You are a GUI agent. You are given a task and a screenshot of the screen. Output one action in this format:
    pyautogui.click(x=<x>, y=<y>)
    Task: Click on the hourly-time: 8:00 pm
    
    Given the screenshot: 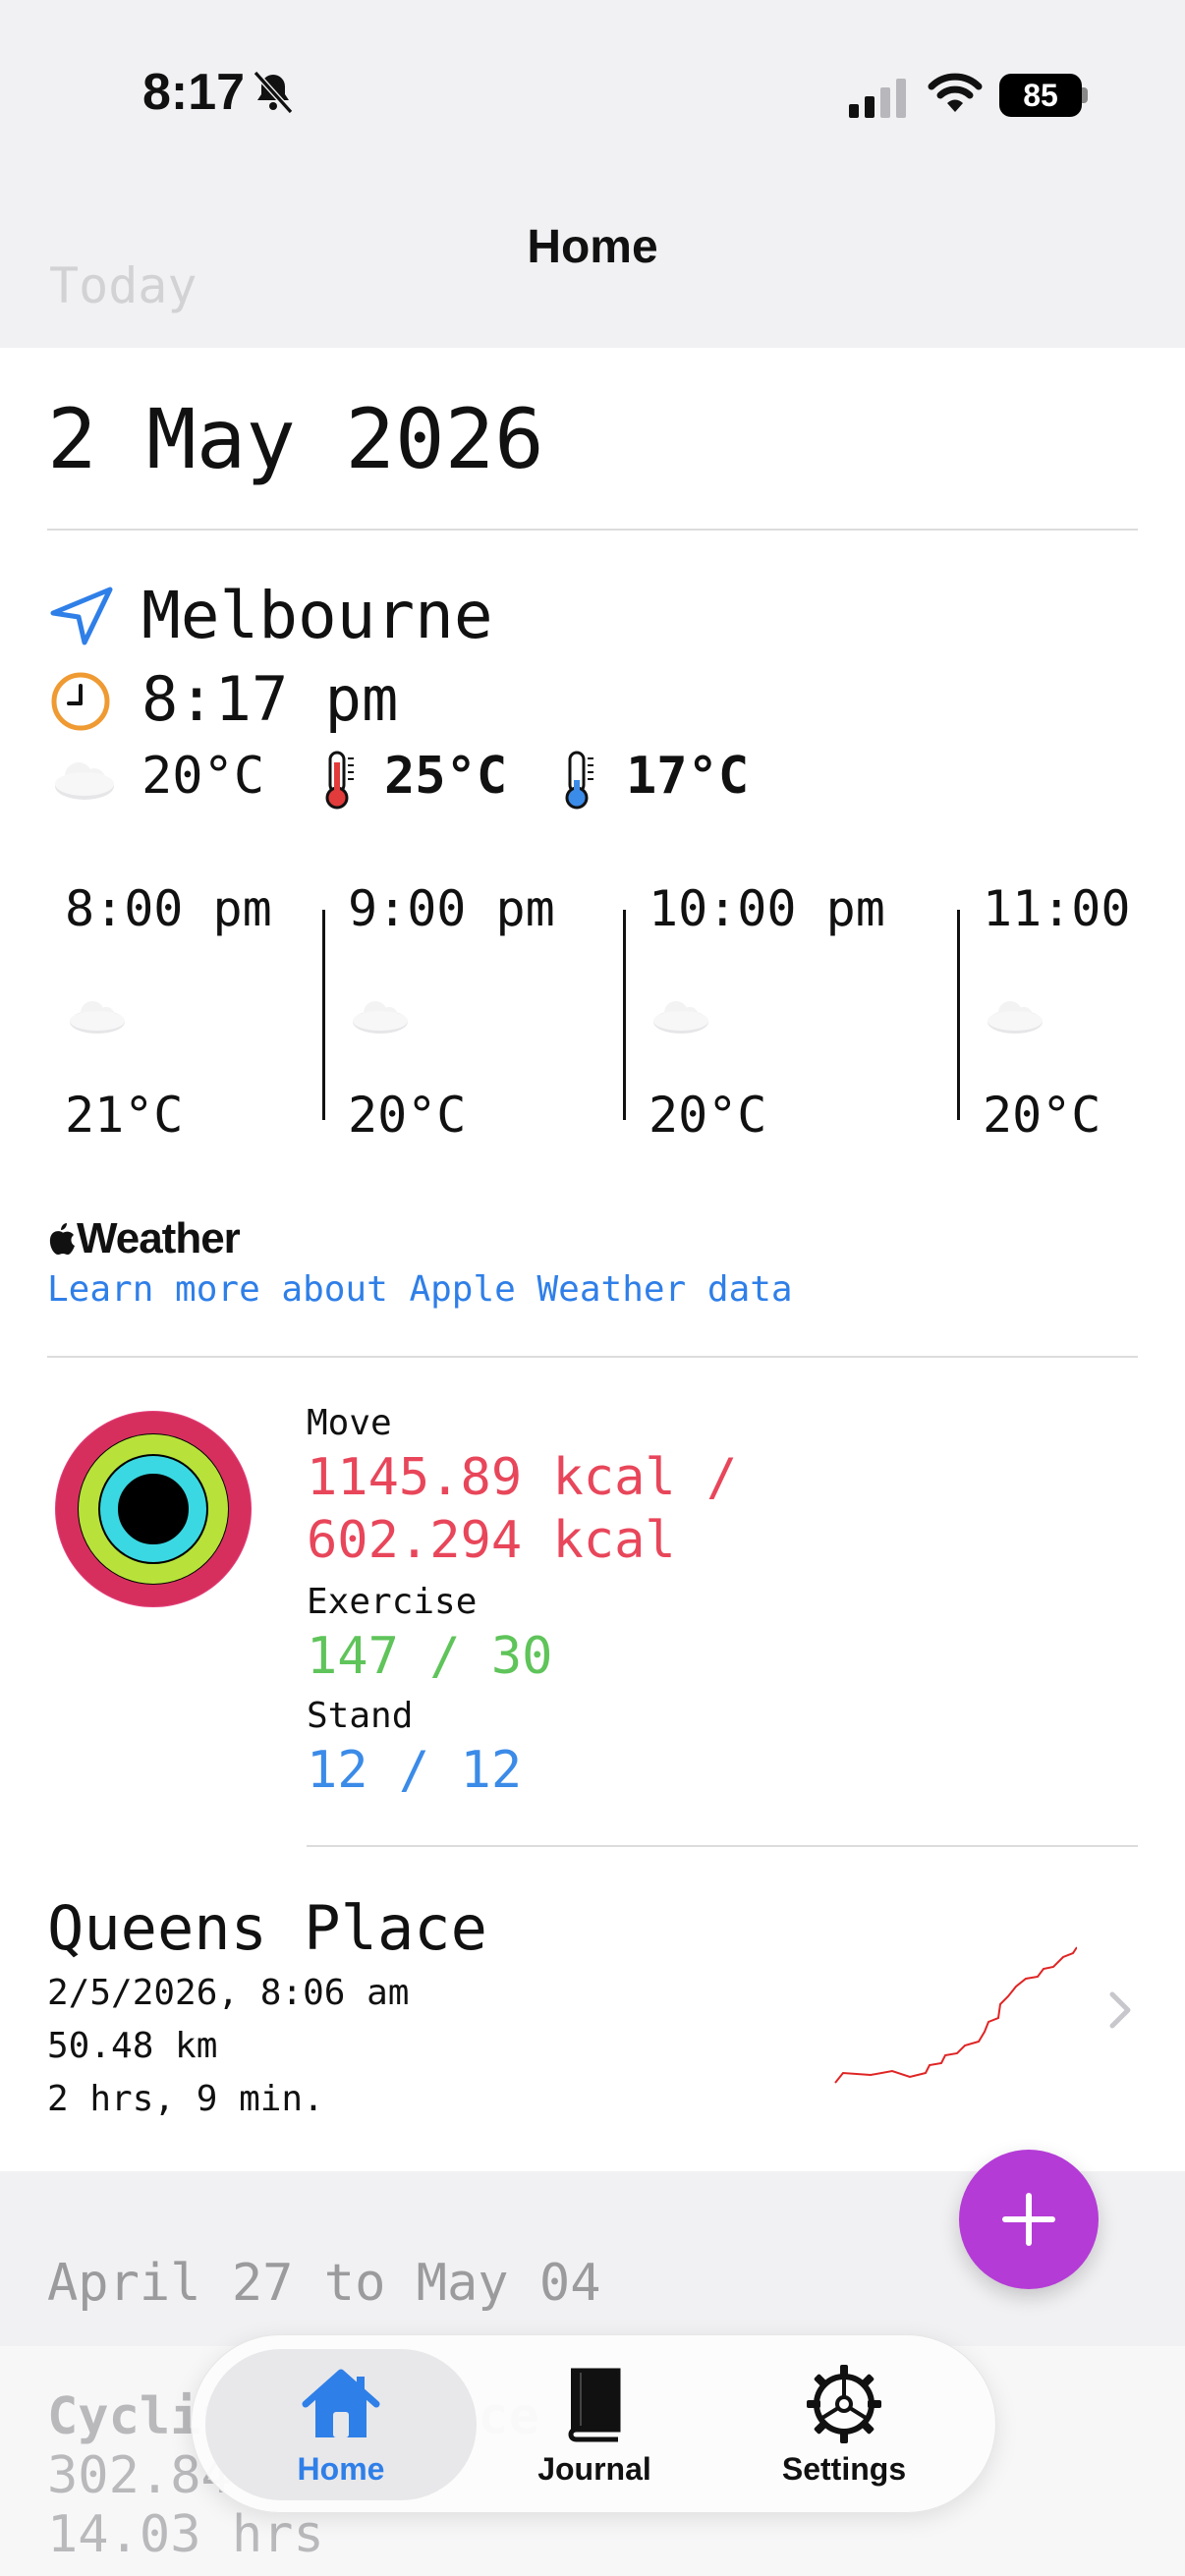 What is the action you would take?
    pyautogui.click(x=168, y=908)
    